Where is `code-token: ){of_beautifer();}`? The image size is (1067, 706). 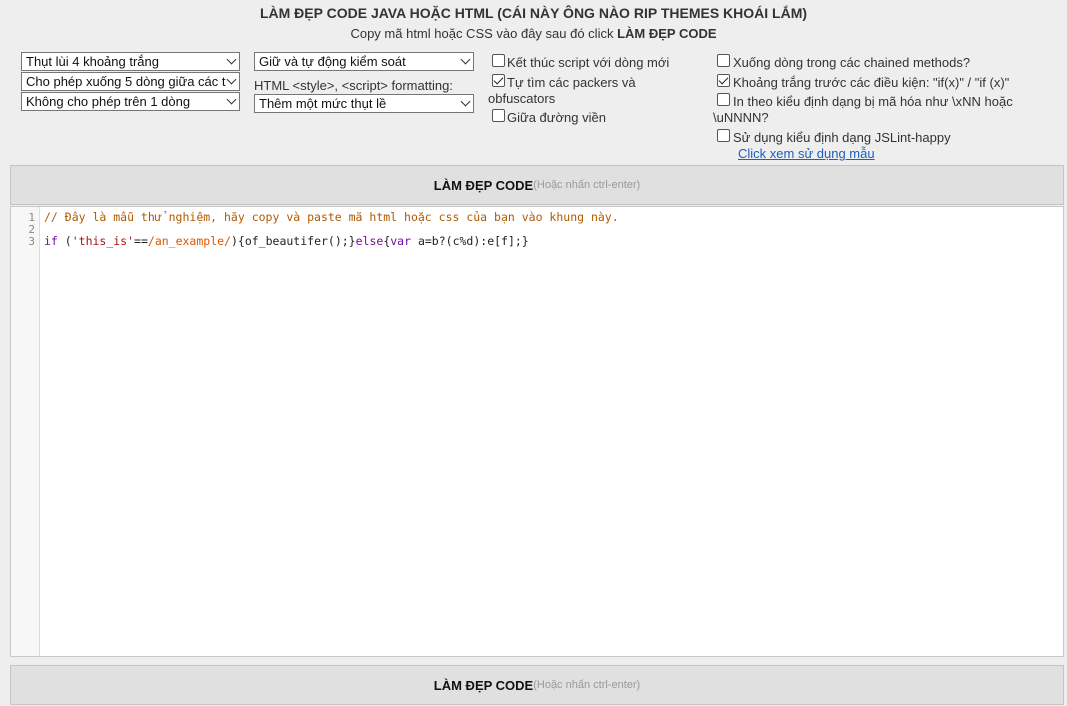
code-token: ){of_beautifer();} is located at coordinates (293, 241).